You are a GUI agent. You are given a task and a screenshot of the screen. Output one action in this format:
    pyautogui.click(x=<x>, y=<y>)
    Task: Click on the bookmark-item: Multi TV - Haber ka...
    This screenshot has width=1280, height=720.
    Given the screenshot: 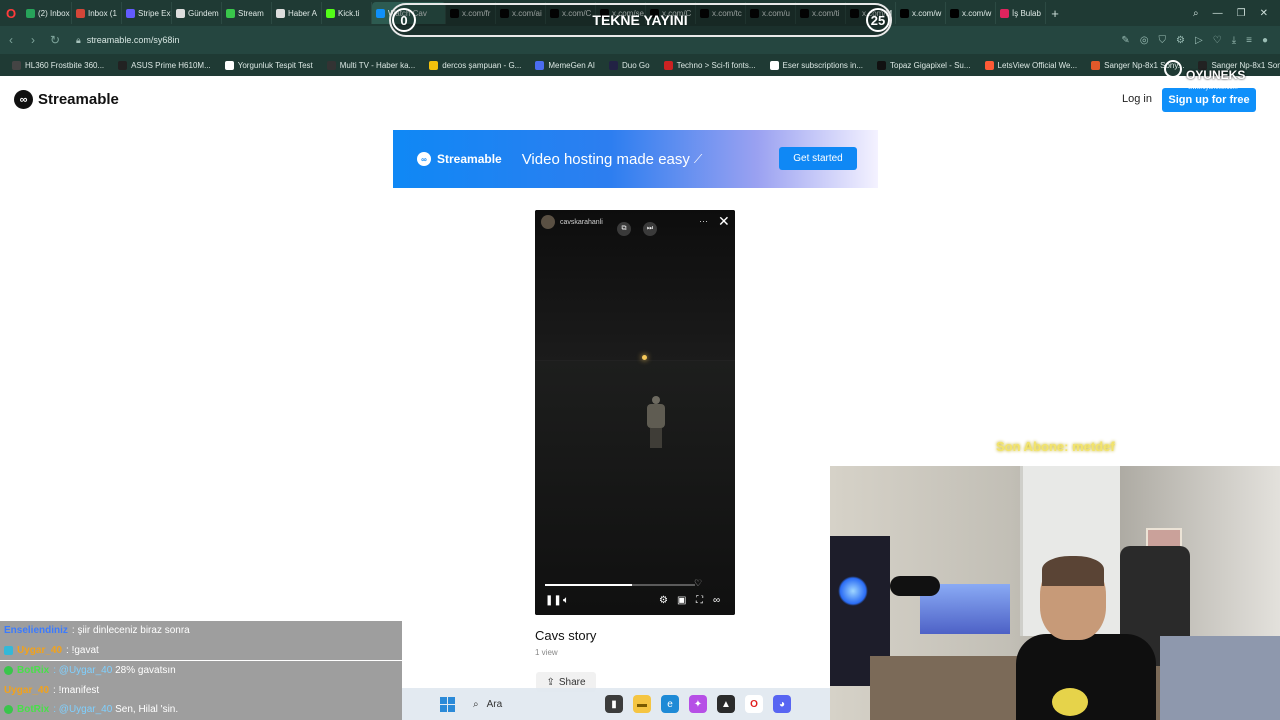 What is the action you would take?
    pyautogui.click(x=371, y=65)
    